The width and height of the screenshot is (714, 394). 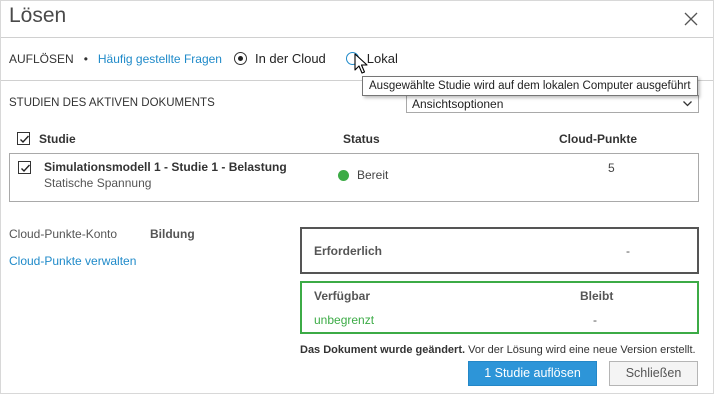 I want to click on faq-link: Häufig gestellte Fragen, so click(x=160, y=59).